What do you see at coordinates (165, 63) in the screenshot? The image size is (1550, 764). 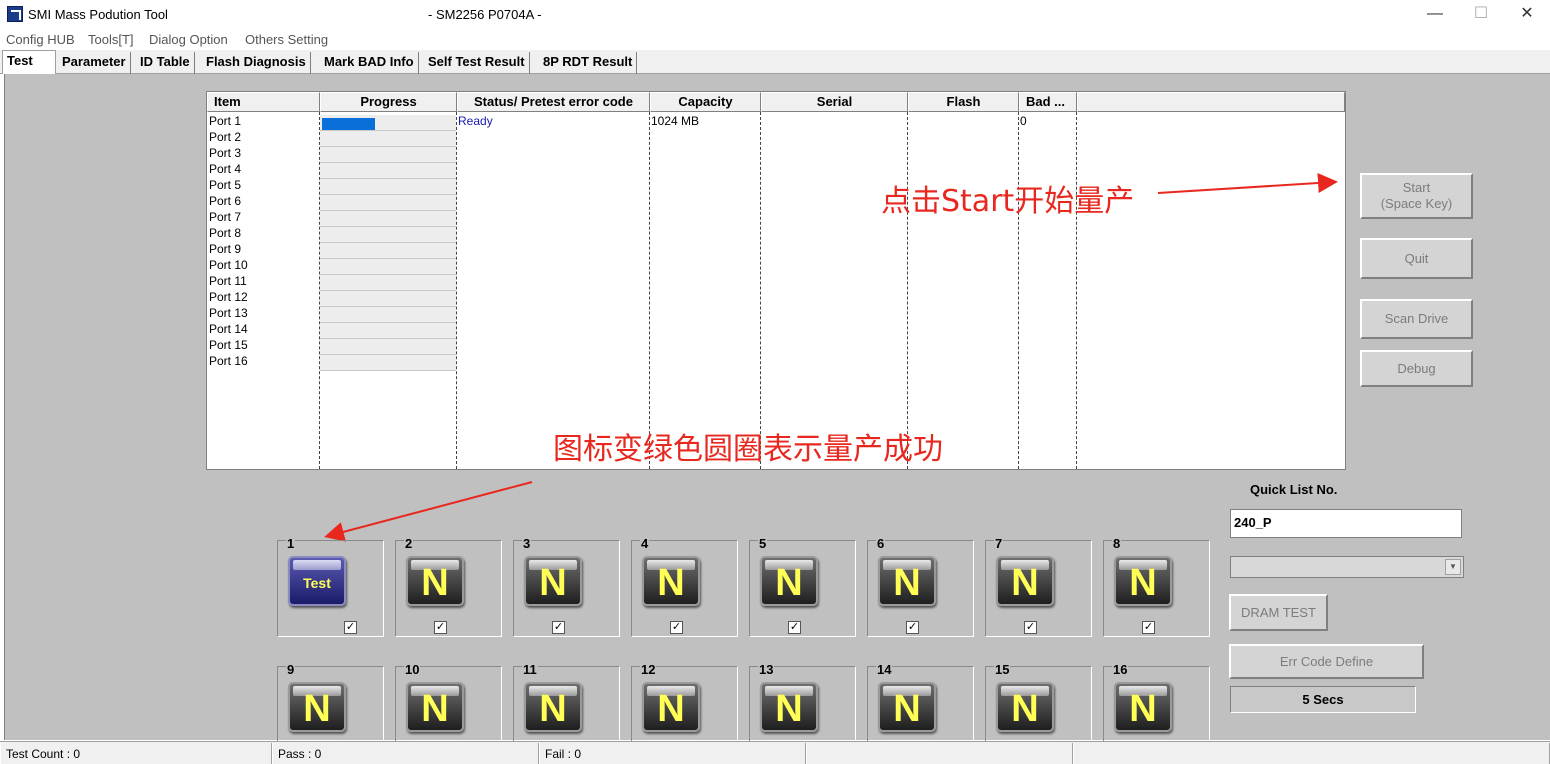 I see `tab-id-table: ID Table` at bounding box center [165, 63].